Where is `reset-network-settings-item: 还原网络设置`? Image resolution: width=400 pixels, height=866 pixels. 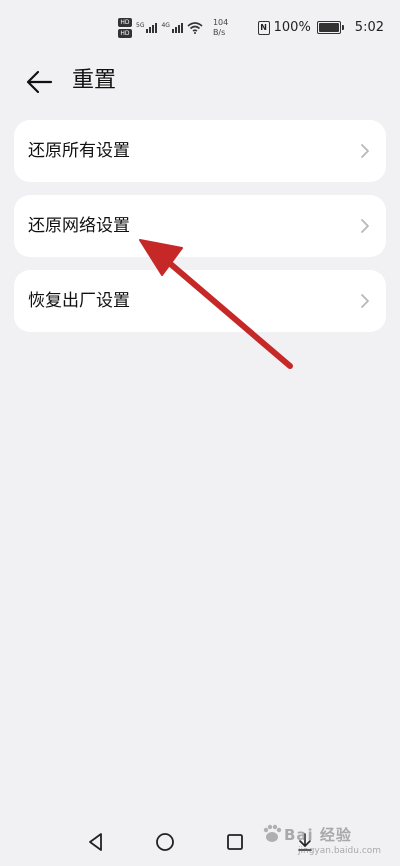
reset-network-settings-item: 还原网络设置 is located at coordinates (200, 226).